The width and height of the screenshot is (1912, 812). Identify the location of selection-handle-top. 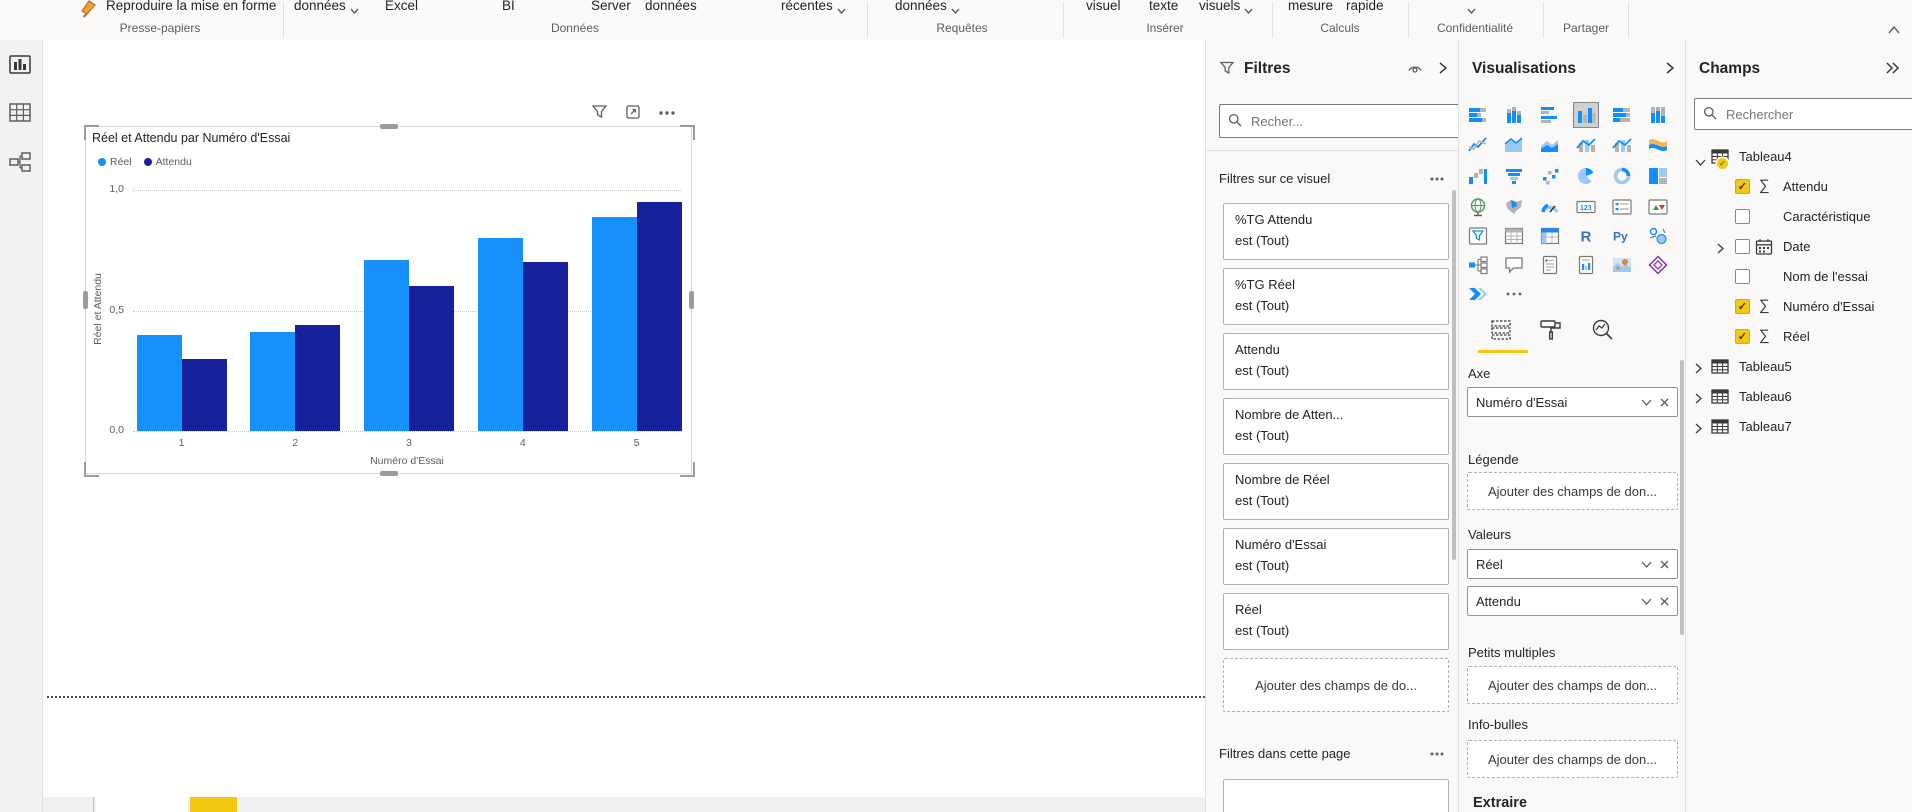
(389, 126).